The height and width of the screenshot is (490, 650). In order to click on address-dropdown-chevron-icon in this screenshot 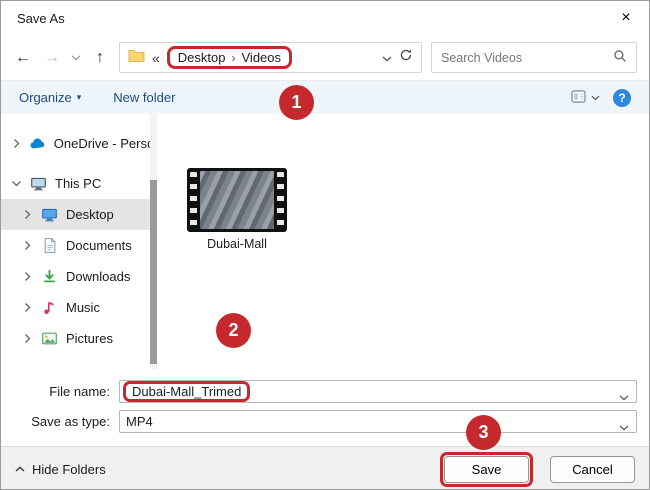, I will do `click(387, 58)`.